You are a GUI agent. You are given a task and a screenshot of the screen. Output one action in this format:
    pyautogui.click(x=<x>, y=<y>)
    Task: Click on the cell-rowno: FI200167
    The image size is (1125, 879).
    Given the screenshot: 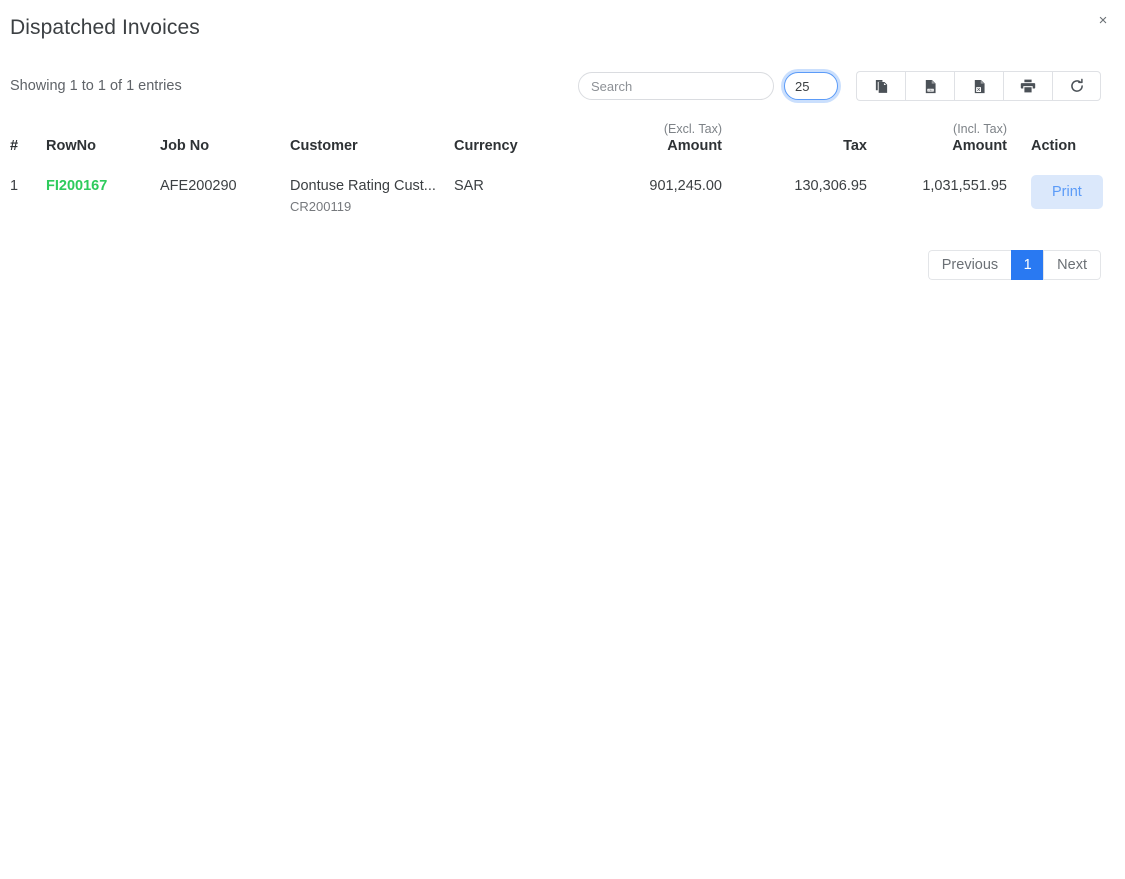 What is the action you would take?
    pyautogui.click(x=103, y=192)
    